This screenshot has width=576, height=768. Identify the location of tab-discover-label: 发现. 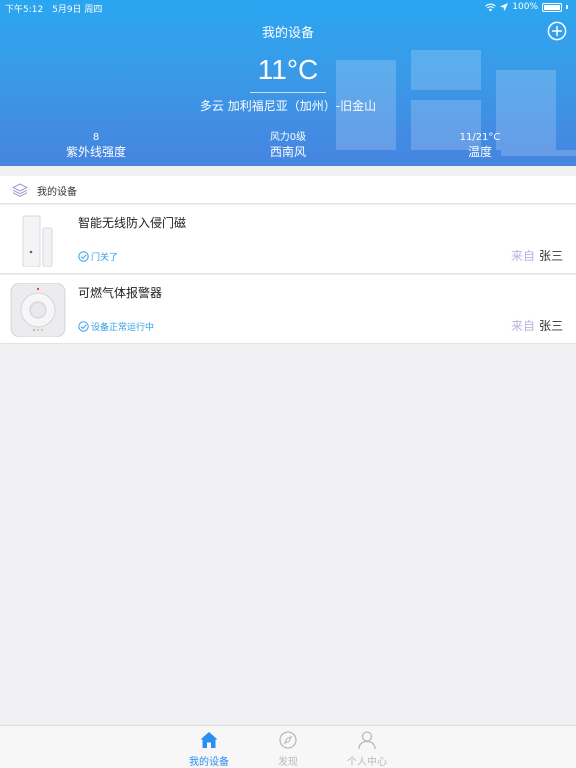
(288, 762).